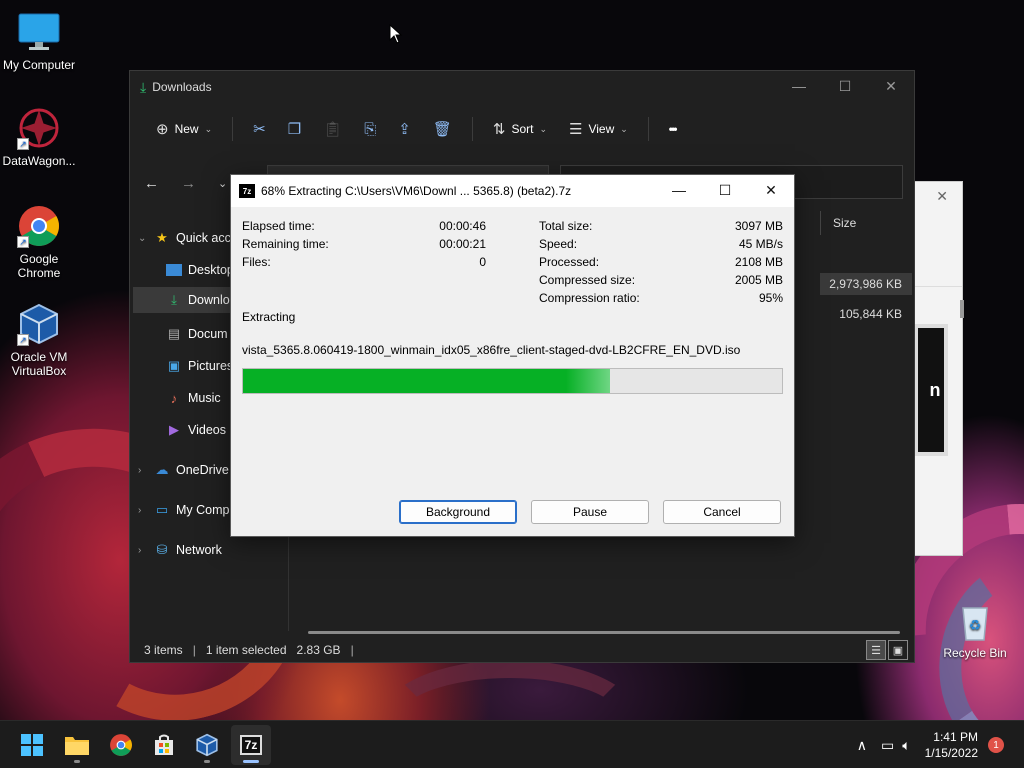  What do you see at coordinates (520, 129) in the screenshot?
I see `sort-button: ⇅ Sort ⌄` at bounding box center [520, 129].